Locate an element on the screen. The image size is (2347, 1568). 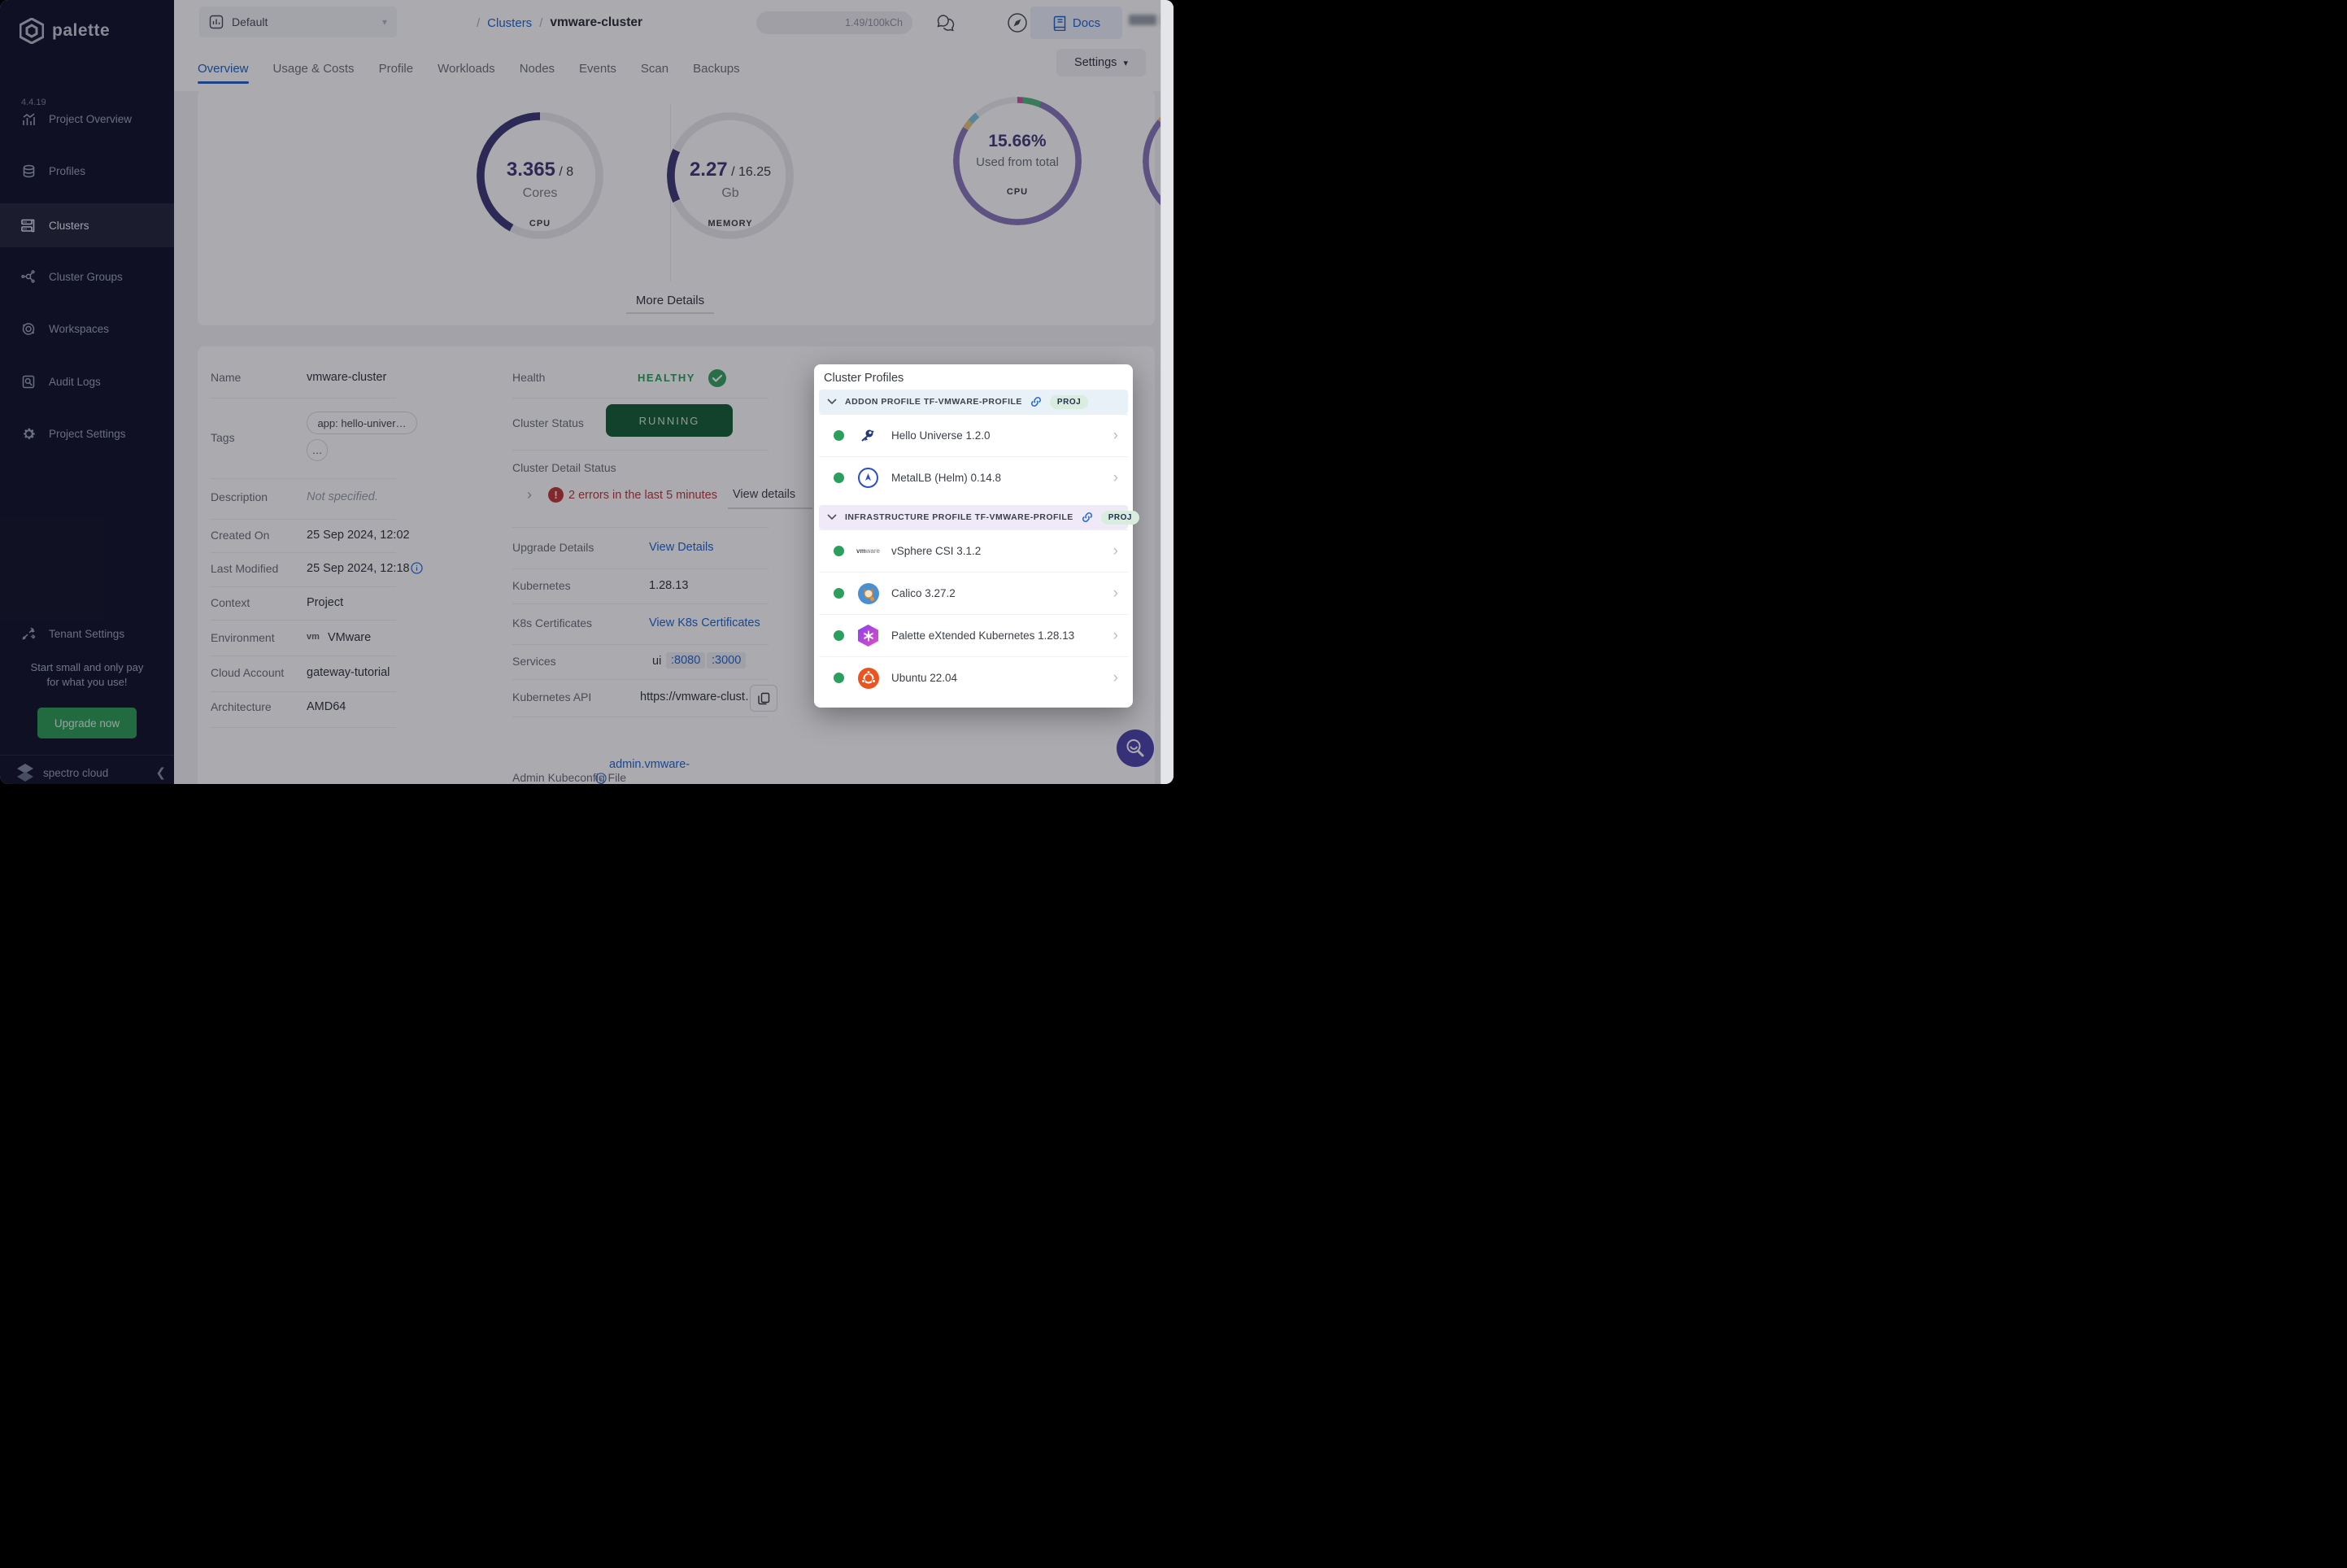
profile-pack-calico: Calico 3.27.2 › is located at coordinates (973, 593).